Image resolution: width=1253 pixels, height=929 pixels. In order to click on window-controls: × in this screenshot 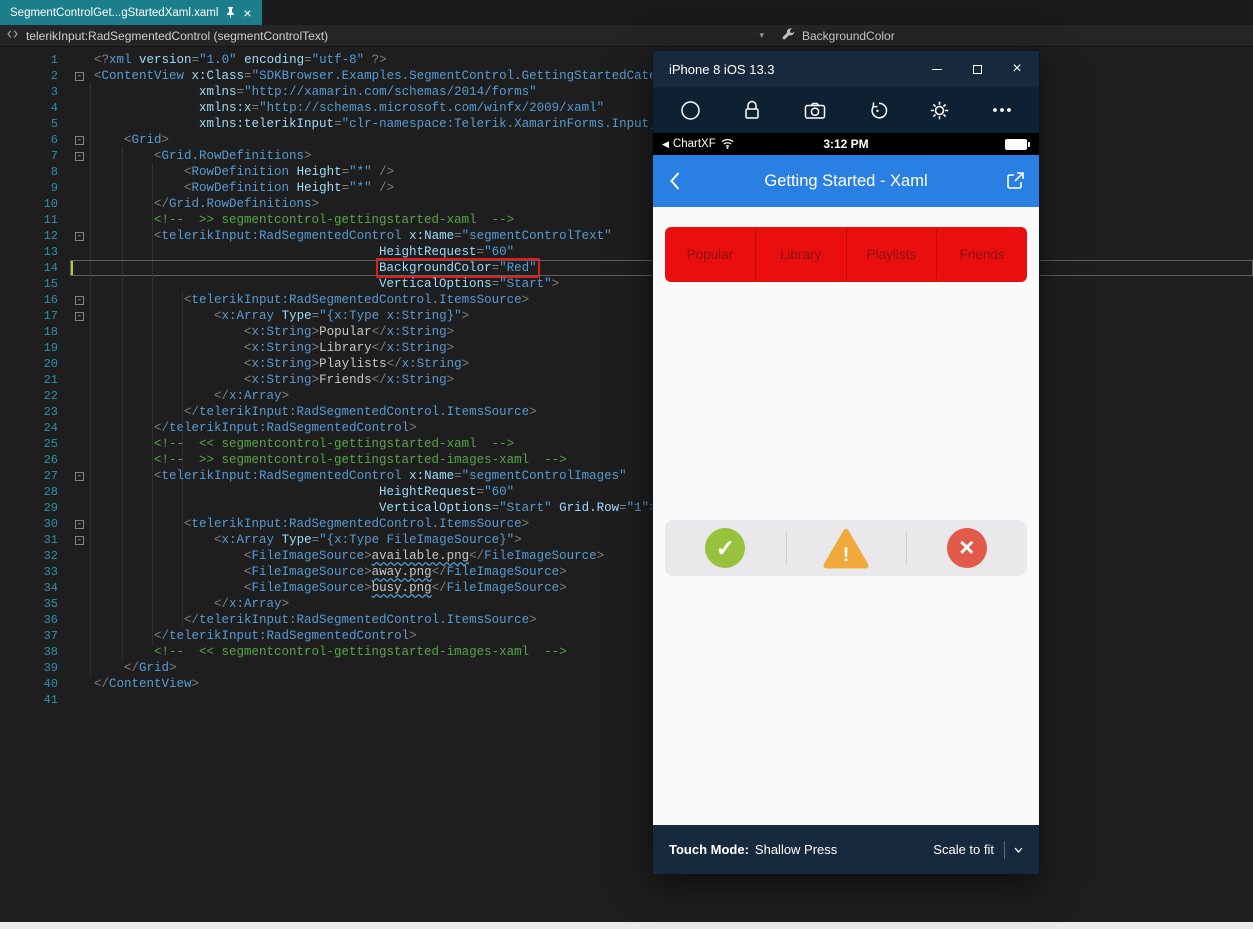, I will do `click(977, 69)`.